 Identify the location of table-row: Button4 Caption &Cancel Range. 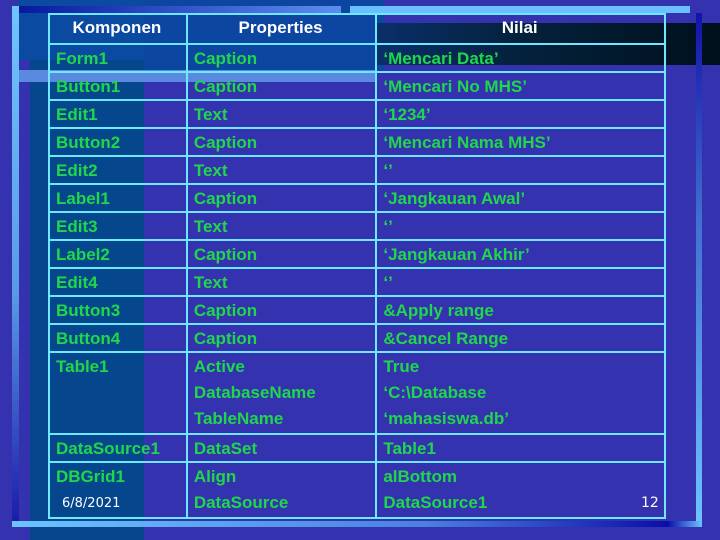
(357, 338).